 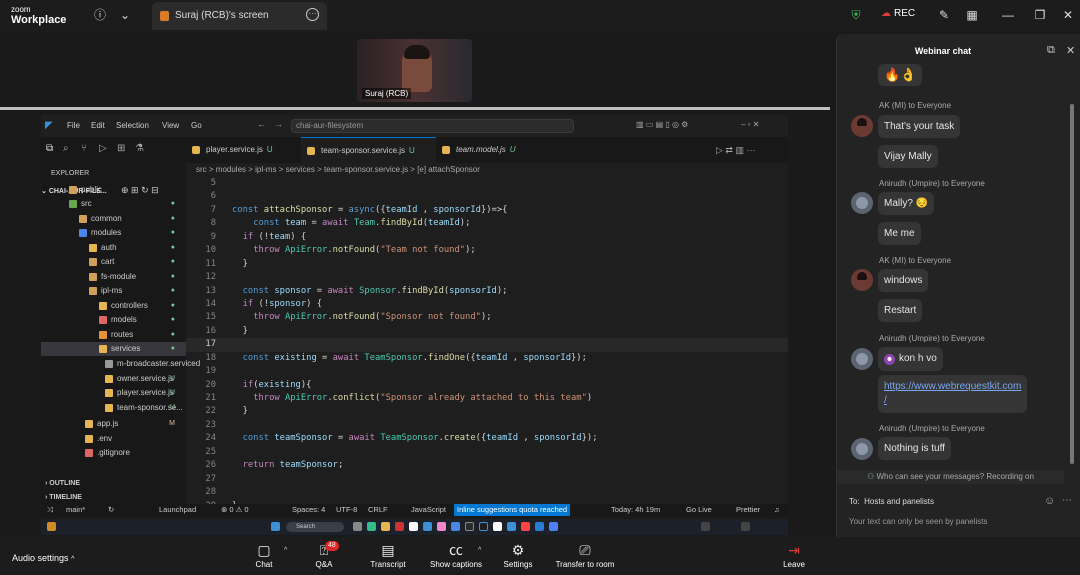 I want to click on file-tree-item: auth, so click(x=103, y=248).